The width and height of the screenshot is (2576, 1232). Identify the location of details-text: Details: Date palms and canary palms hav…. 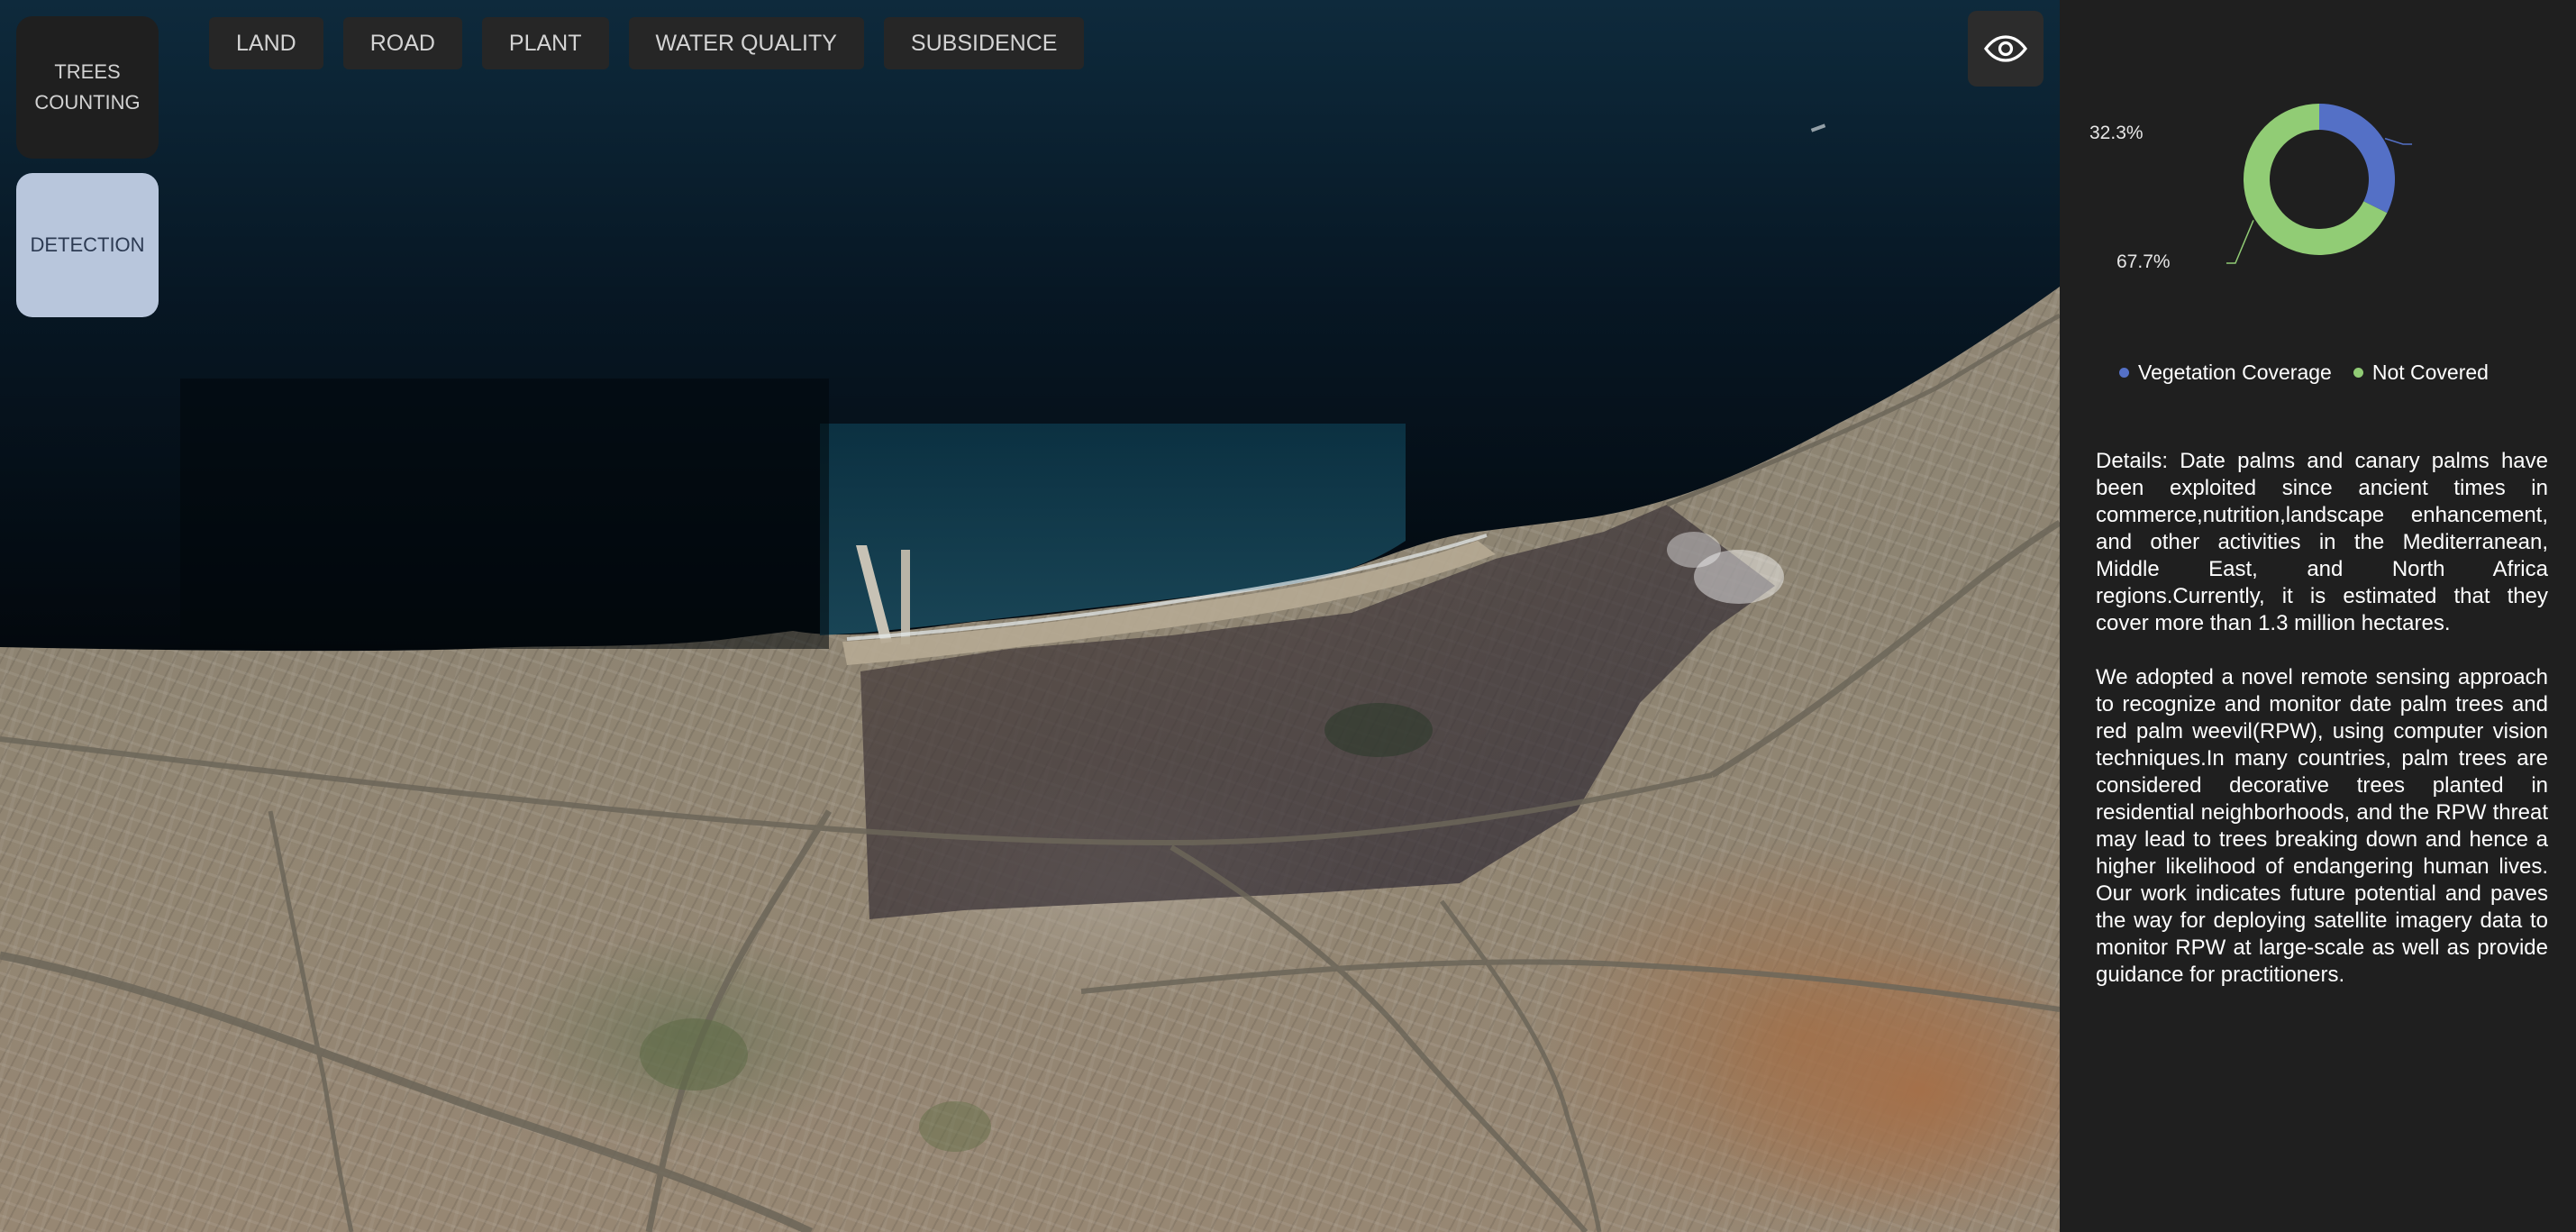
(2322, 732).